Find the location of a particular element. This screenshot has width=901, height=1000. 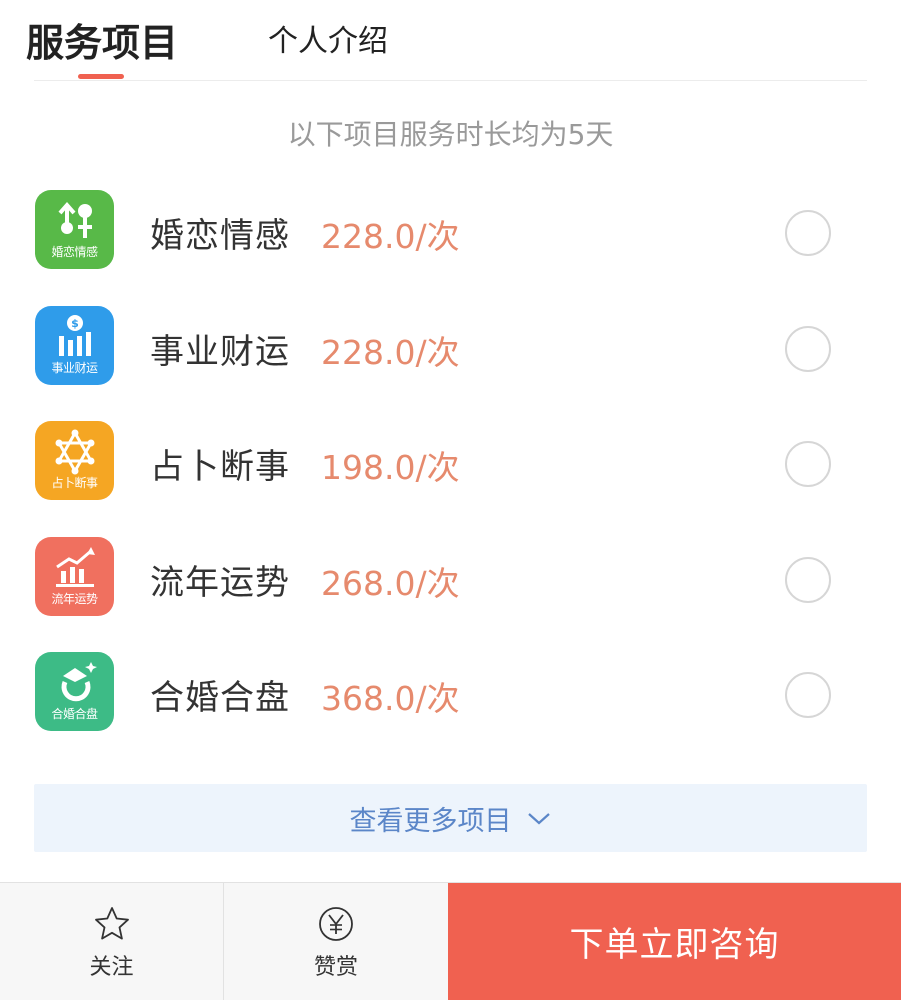

view-more-button: 查看更多项目 is located at coordinates (450, 818).